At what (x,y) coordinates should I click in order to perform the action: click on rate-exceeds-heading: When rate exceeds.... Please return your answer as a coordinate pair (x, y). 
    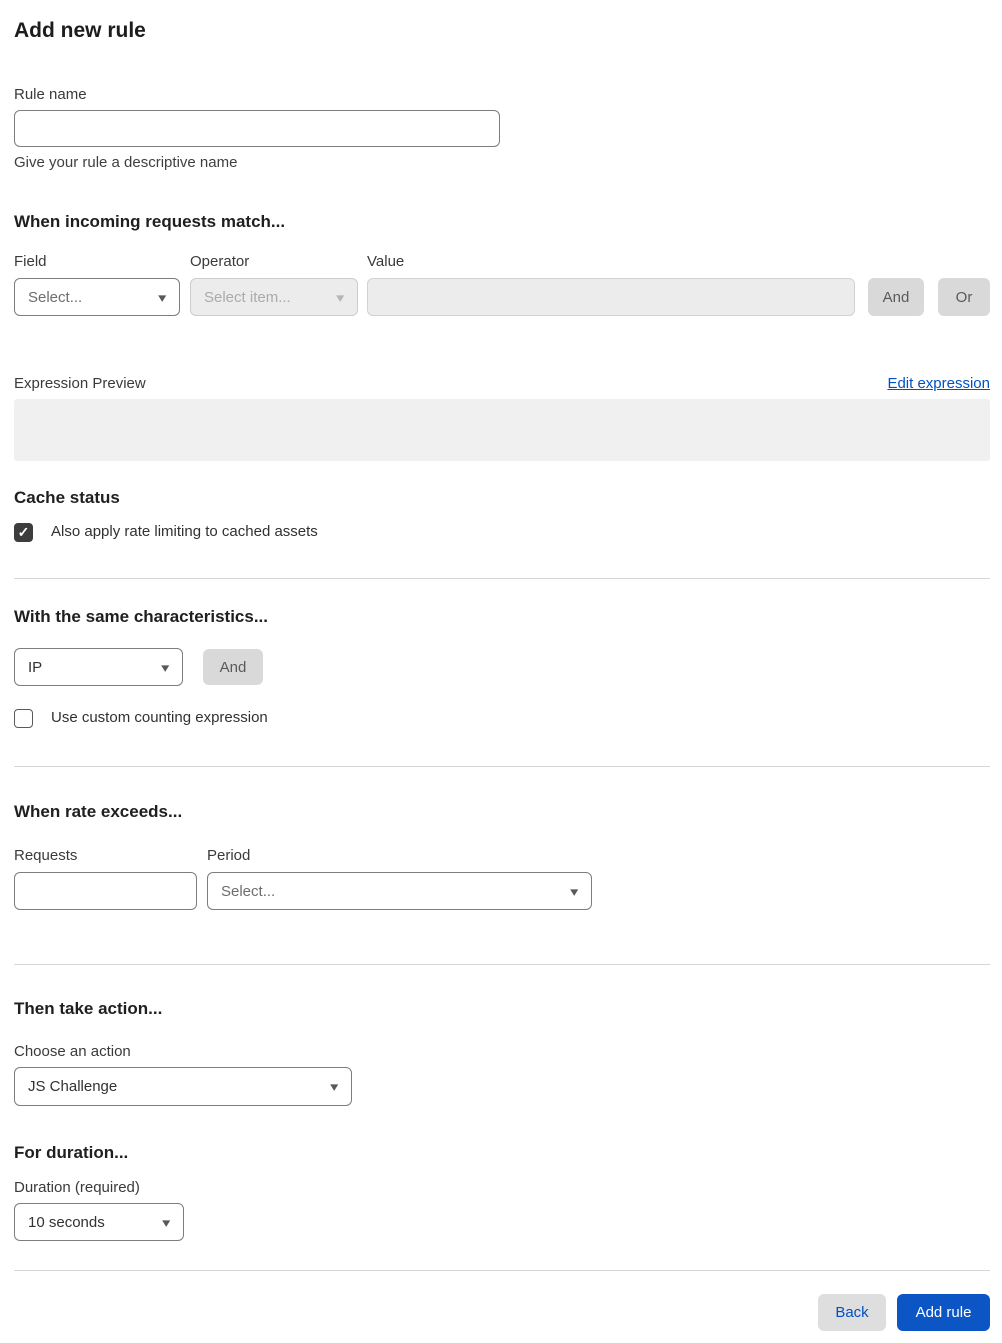
    Looking at the image, I should click on (98, 811).